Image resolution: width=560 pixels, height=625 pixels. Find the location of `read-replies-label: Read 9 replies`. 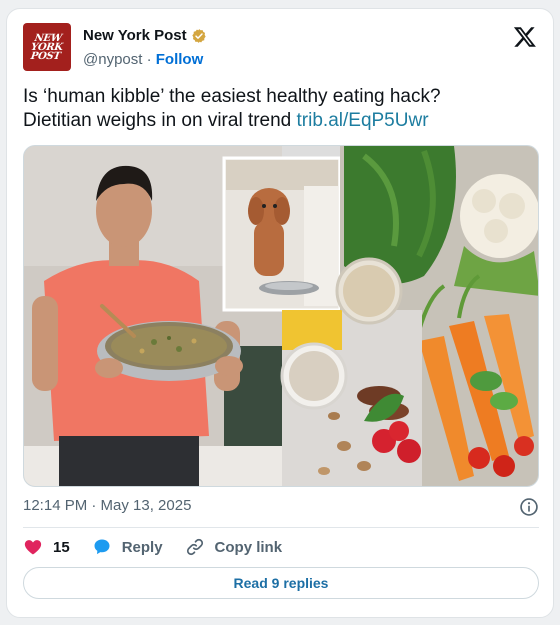

read-replies-label: Read 9 replies is located at coordinates (281, 583).